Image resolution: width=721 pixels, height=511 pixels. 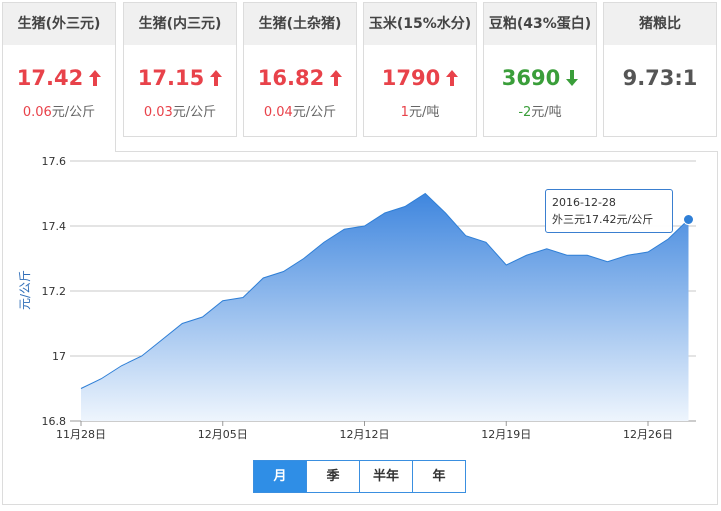 What do you see at coordinates (223, 434) in the screenshot?
I see `x-tick-label: 12月05日` at bounding box center [223, 434].